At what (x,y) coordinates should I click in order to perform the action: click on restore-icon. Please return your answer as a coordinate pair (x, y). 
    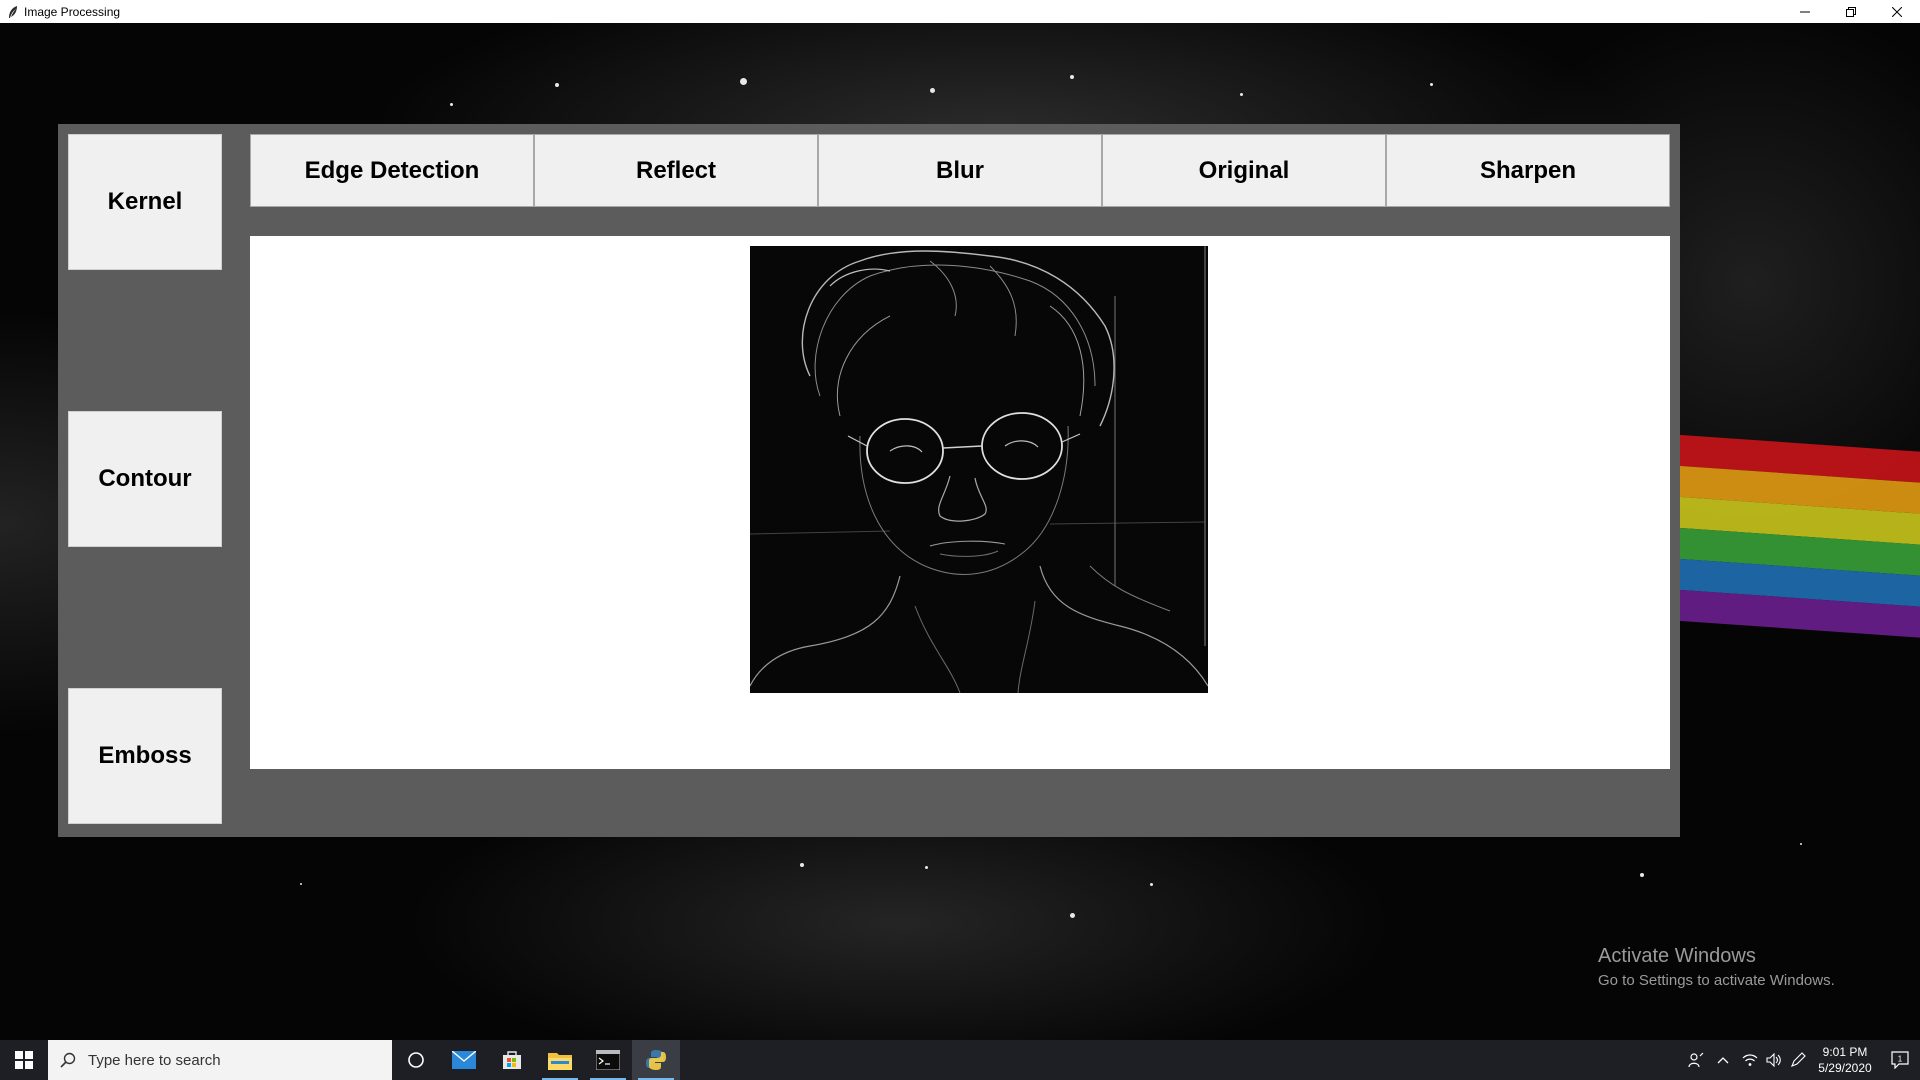
    Looking at the image, I should click on (1851, 11).